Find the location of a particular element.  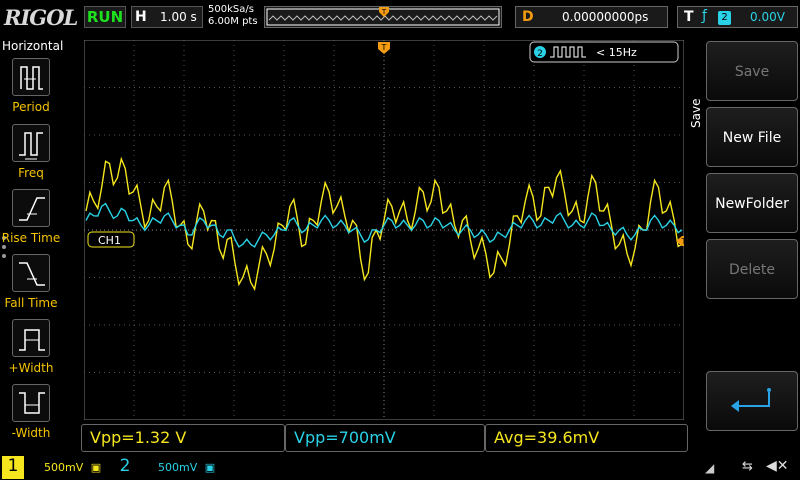

channel-2-number: 2 is located at coordinates (125, 466).